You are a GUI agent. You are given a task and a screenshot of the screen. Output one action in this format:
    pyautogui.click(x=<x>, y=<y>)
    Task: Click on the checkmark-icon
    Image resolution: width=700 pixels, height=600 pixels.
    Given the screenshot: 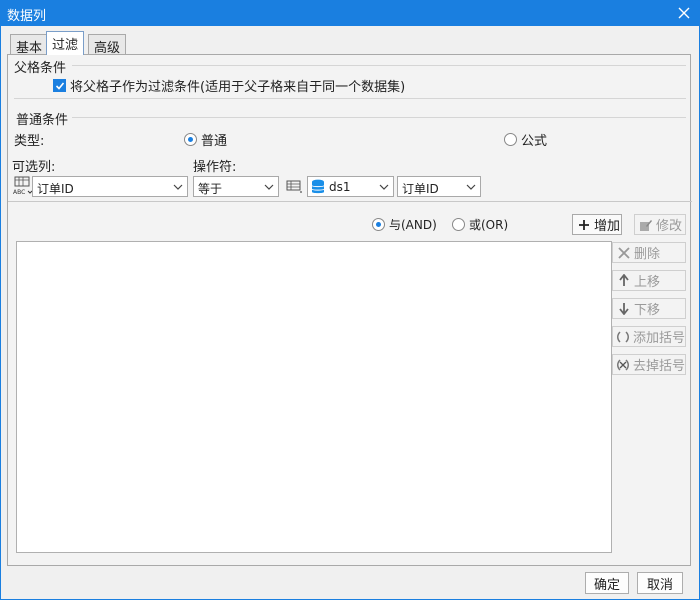 What is the action you would take?
    pyautogui.click(x=59, y=85)
    